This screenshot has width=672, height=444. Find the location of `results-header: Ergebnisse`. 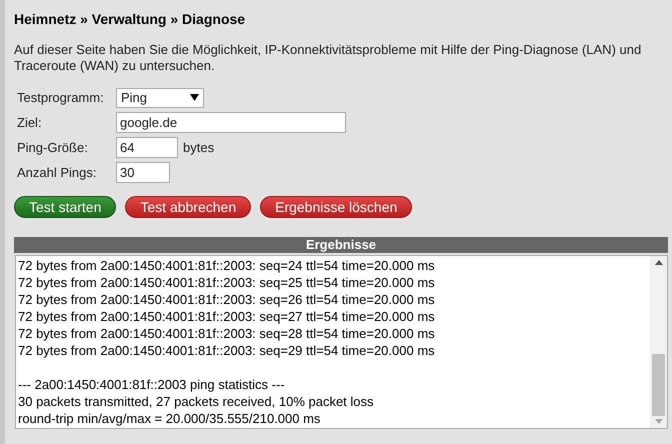

results-header: Ergebnisse is located at coordinates (341, 245).